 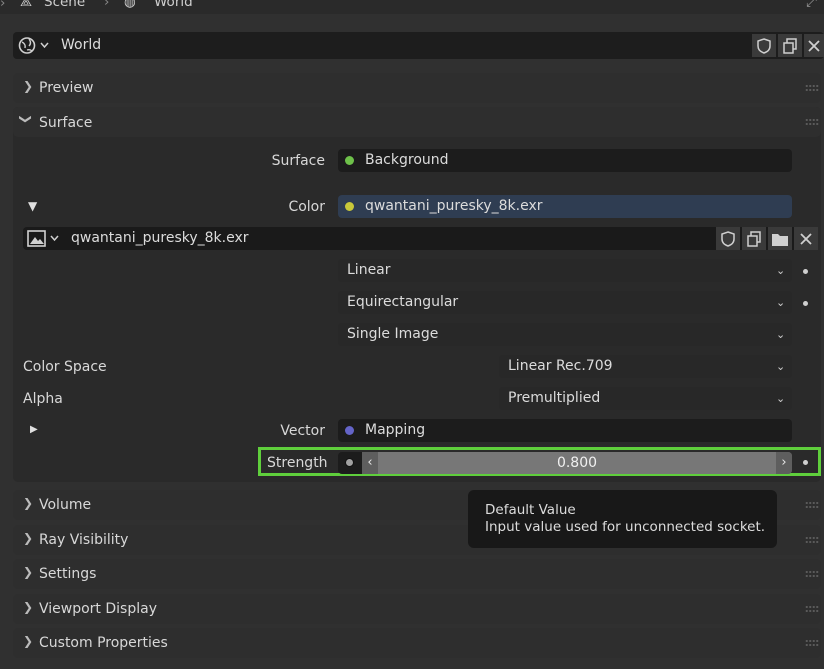 What do you see at coordinates (403, 302) in the screenshot?
I see `projection-value: Equirectangular` at bounding box center [403, 302].